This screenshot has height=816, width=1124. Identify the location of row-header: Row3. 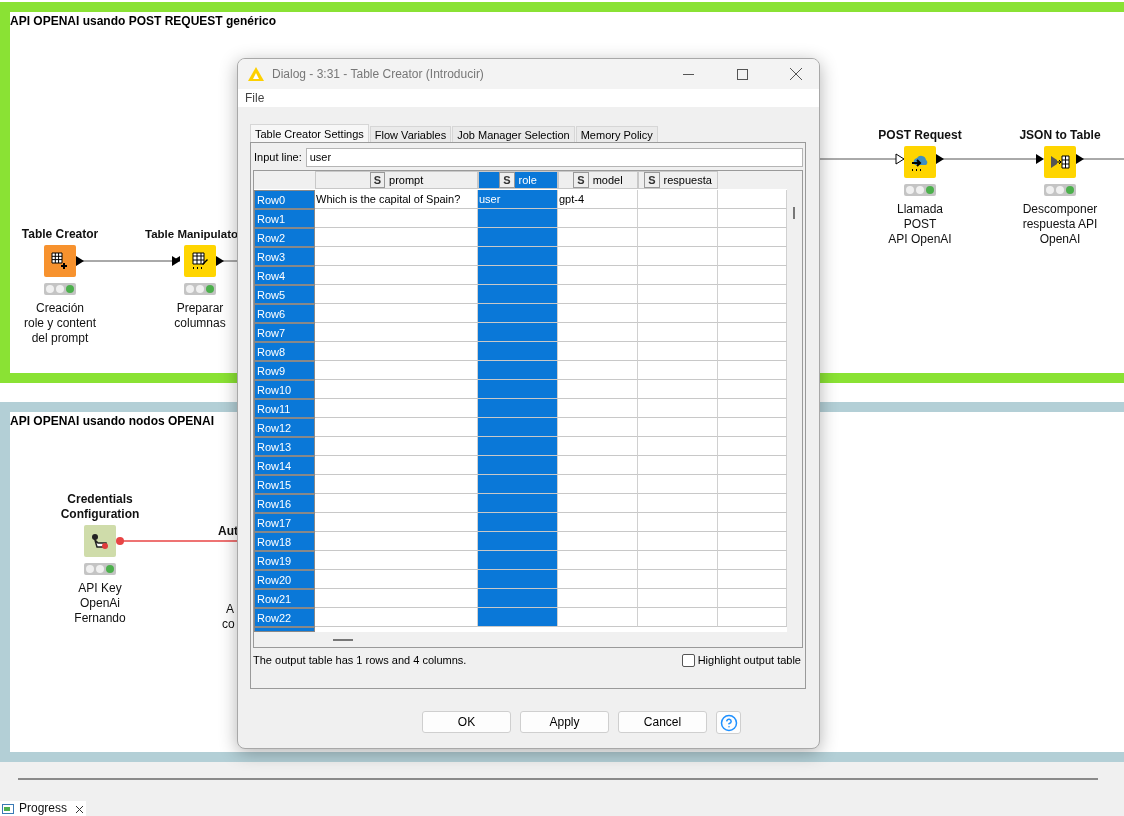
(284, 256).